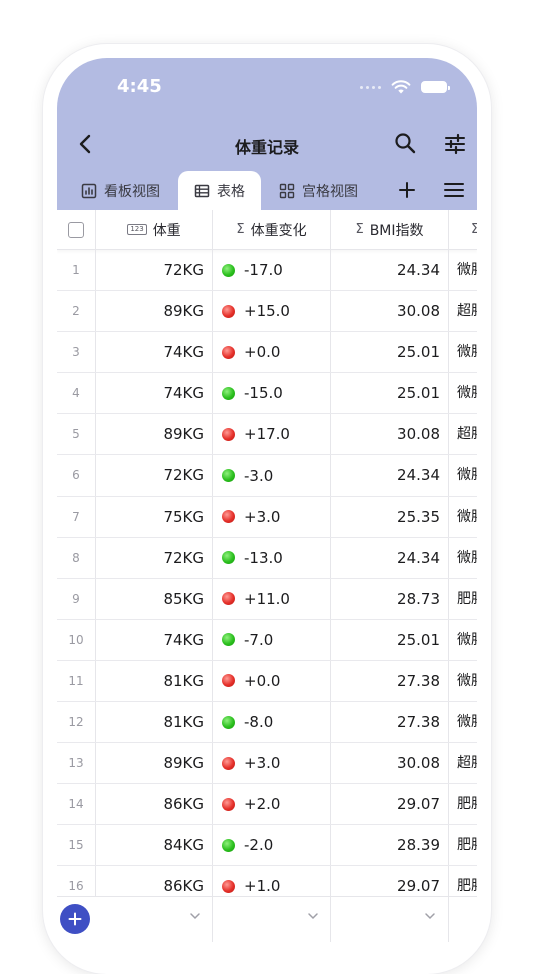 The height and width of the screenshot is (974, 534). I want to click on table-row: 8 72KG -13.0 24.34 微胖, so click(267, 558).